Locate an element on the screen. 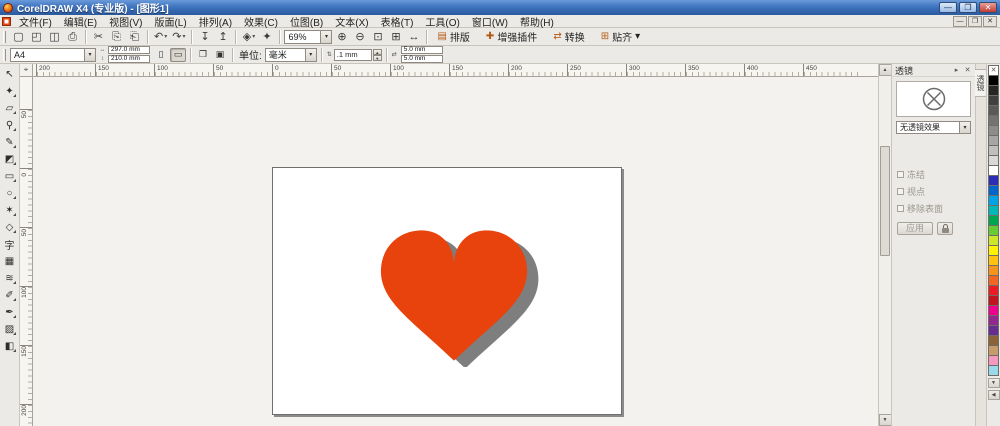 The height and width of the screenshot is (426, 1000). fill-tool: ▨ is located at coordinates (9, 329).